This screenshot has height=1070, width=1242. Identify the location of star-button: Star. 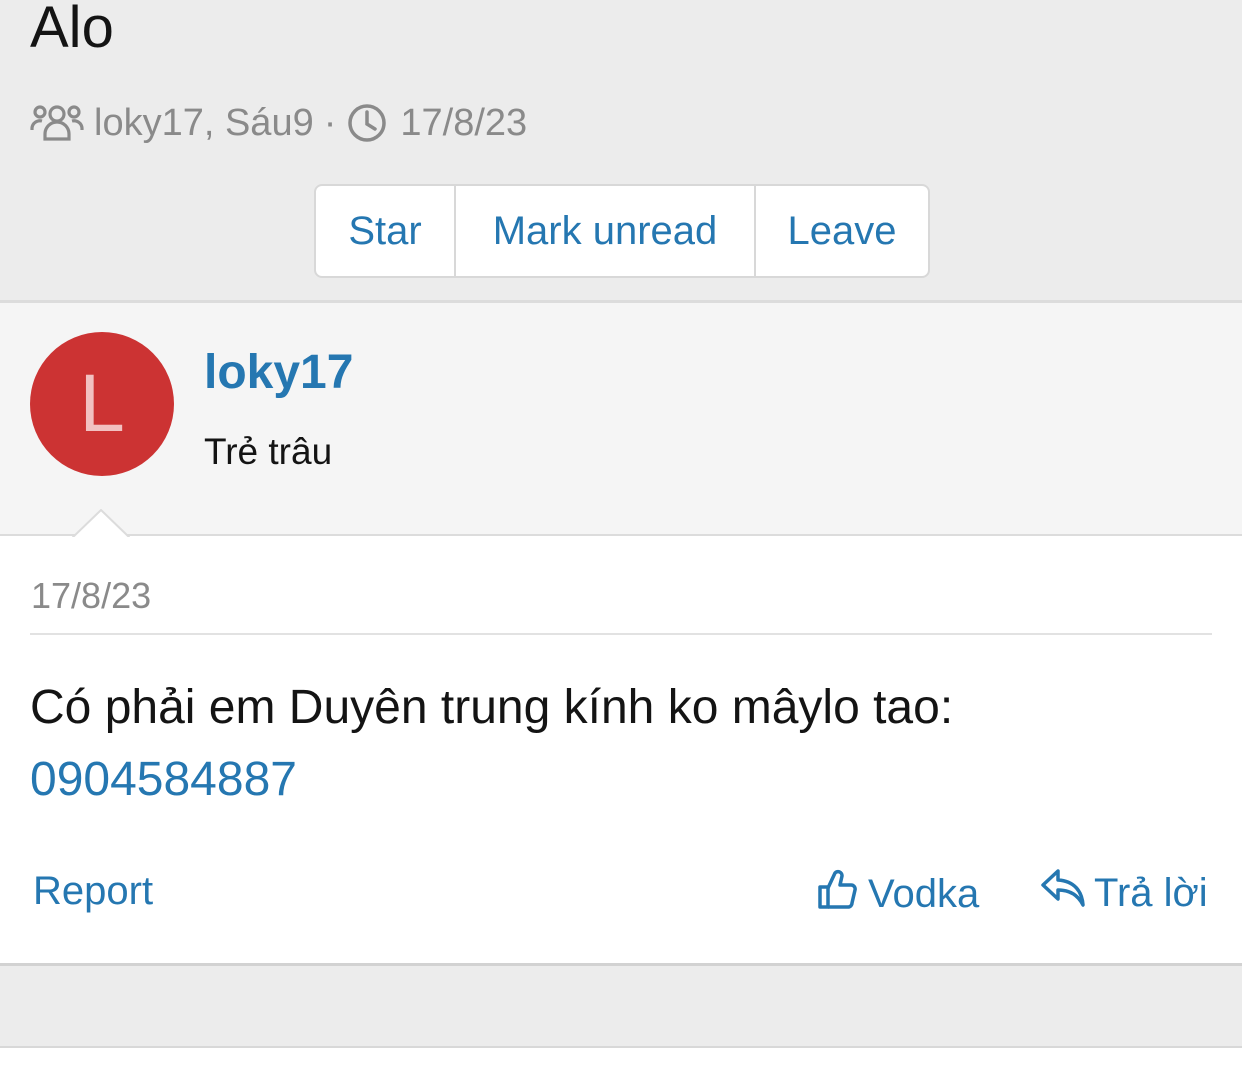
(386, 231).